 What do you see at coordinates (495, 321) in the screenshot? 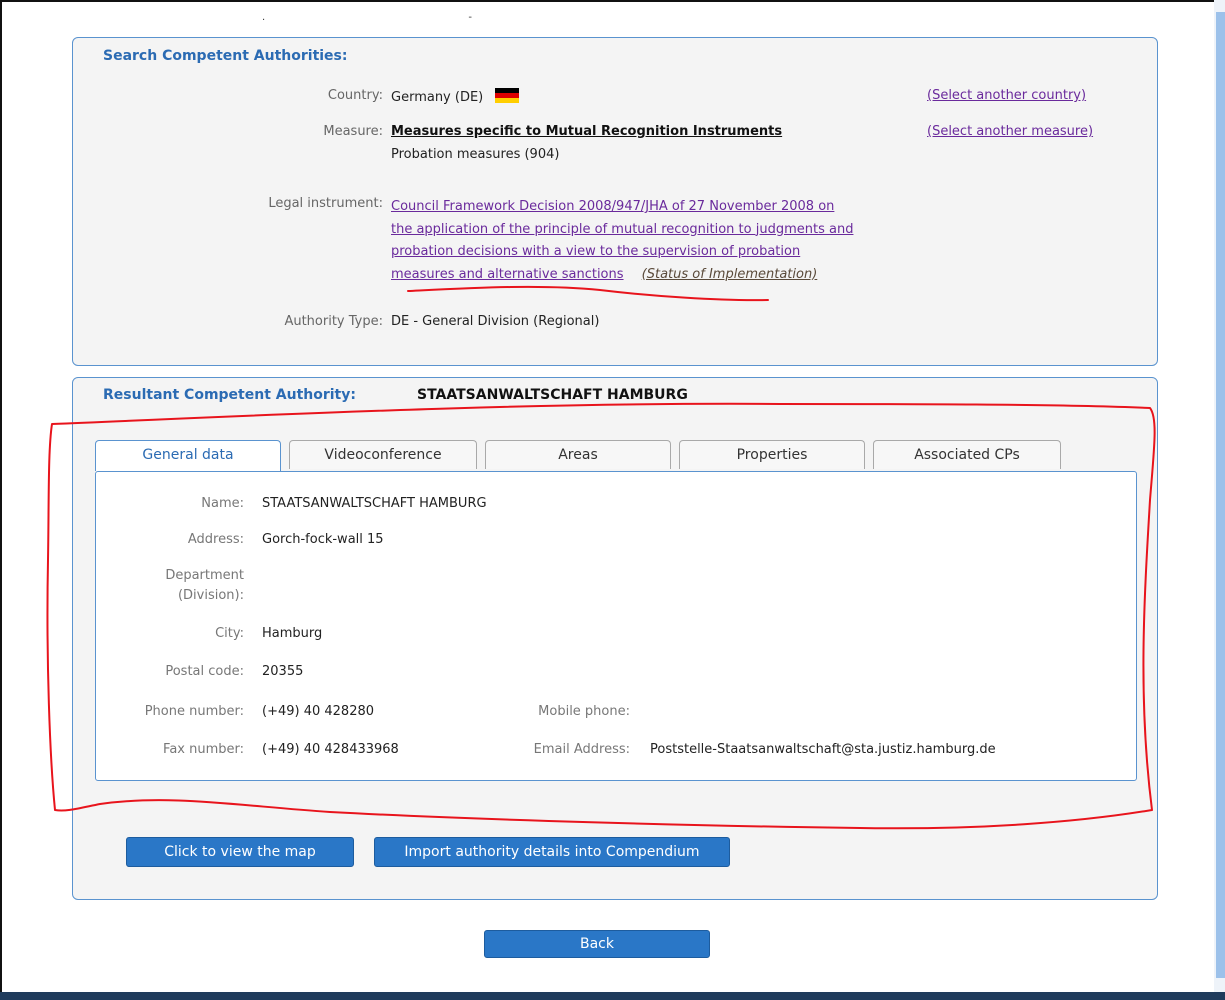
I see `authority-type-value: DE - General Division (Regional)` at bounding box center [495, 321].